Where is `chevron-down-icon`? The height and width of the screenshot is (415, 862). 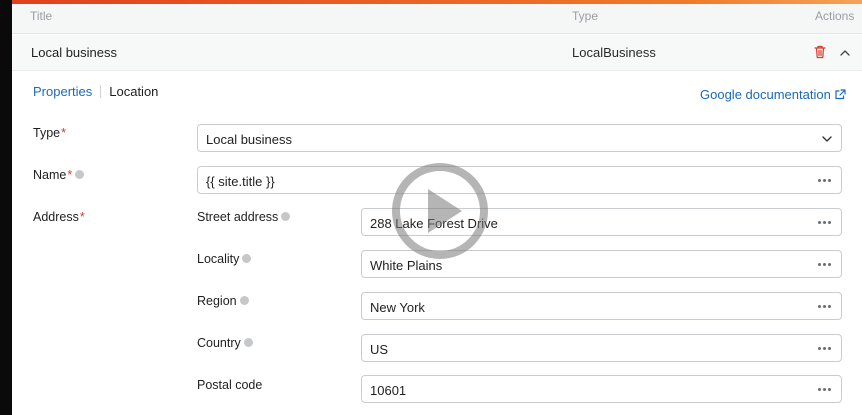 chevron-down-icon is located at coordinates (827, 139).